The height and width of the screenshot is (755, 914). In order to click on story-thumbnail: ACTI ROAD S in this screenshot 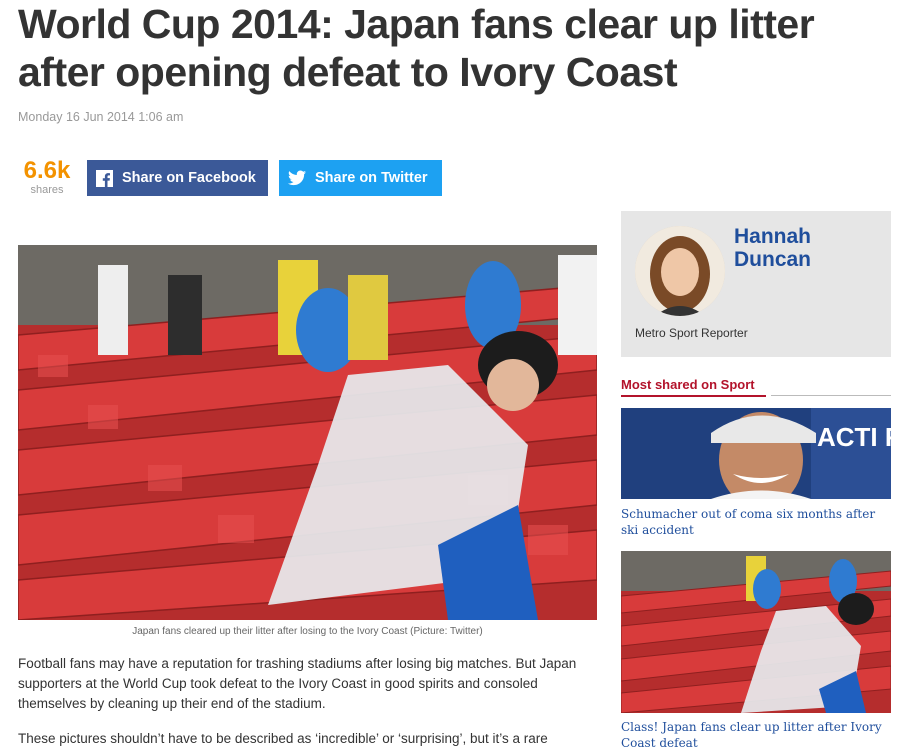, I will do `click(756, 453)`.